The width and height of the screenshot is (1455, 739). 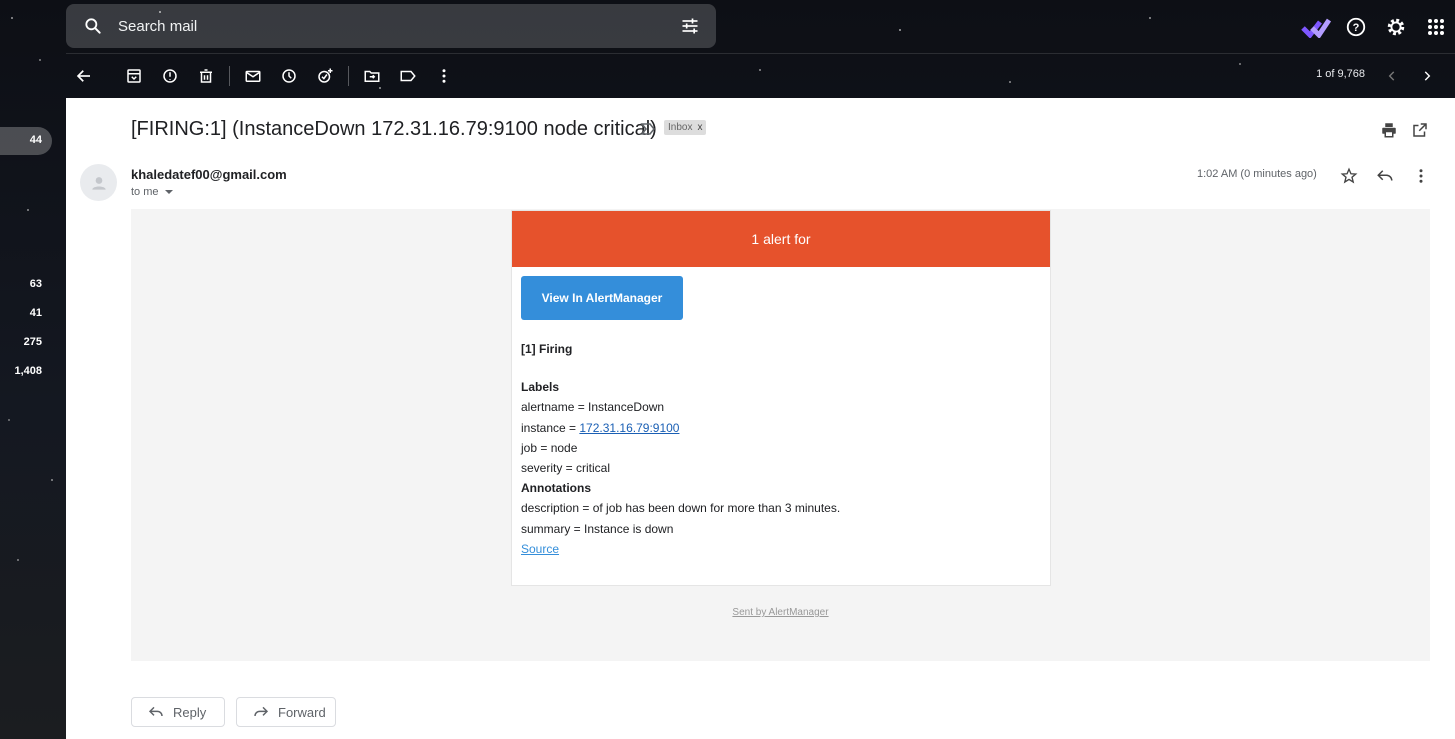 What do you see at coordinates (680, 428) in the screenshot?
I see `label-instance: instance = 172.31.16.79:9100` at bounding box center [680, 428].